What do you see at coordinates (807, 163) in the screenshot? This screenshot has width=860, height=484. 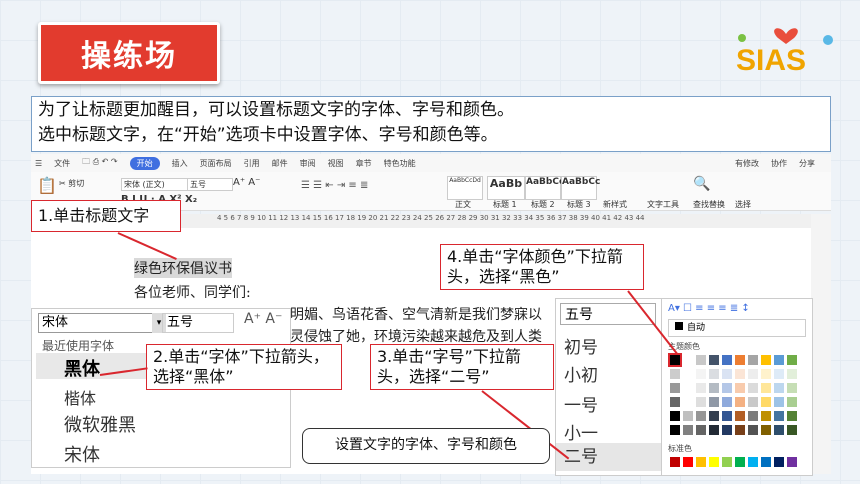 I see `share-button: 分享` at bounding box center [807, 163].